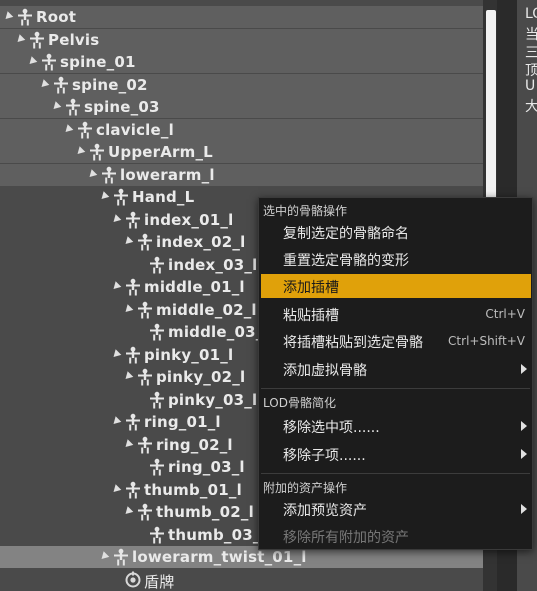 Image resolution: width=537 pixels, height=591 pixels. What do you see at coordinates (201, 242) in the screenshot?
I see `tree-node-label: index_02_l` at bounding box center [201, 242].